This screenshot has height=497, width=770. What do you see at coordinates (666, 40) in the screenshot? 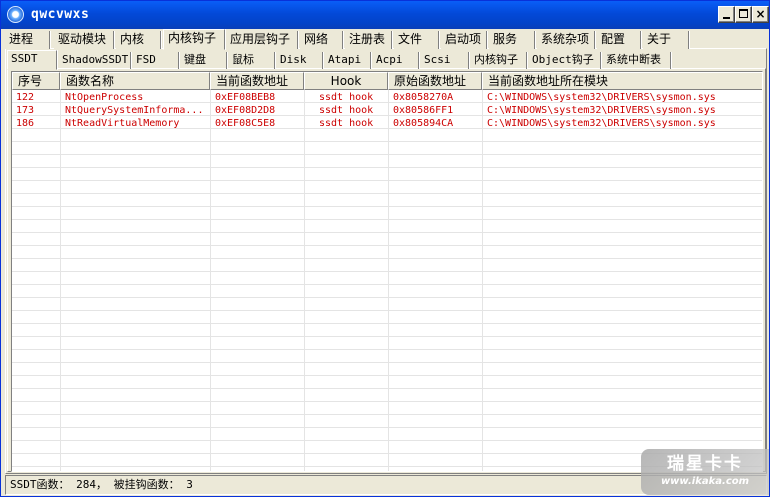
I see `tab-about: 关于` at bounding box center [666, 40].